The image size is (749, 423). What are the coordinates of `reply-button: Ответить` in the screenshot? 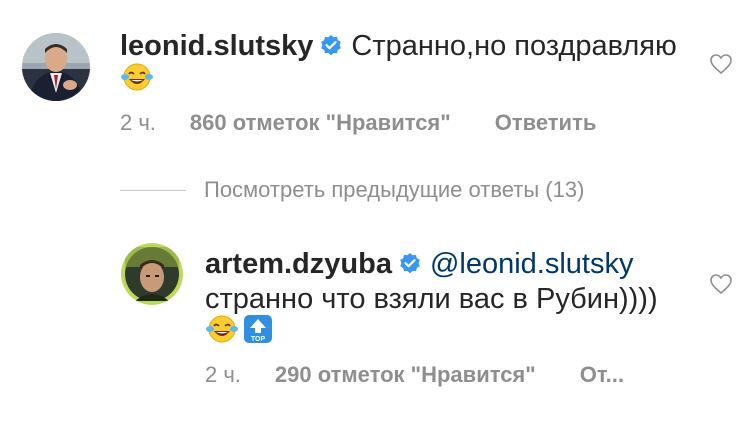 It's located at (546, 122).